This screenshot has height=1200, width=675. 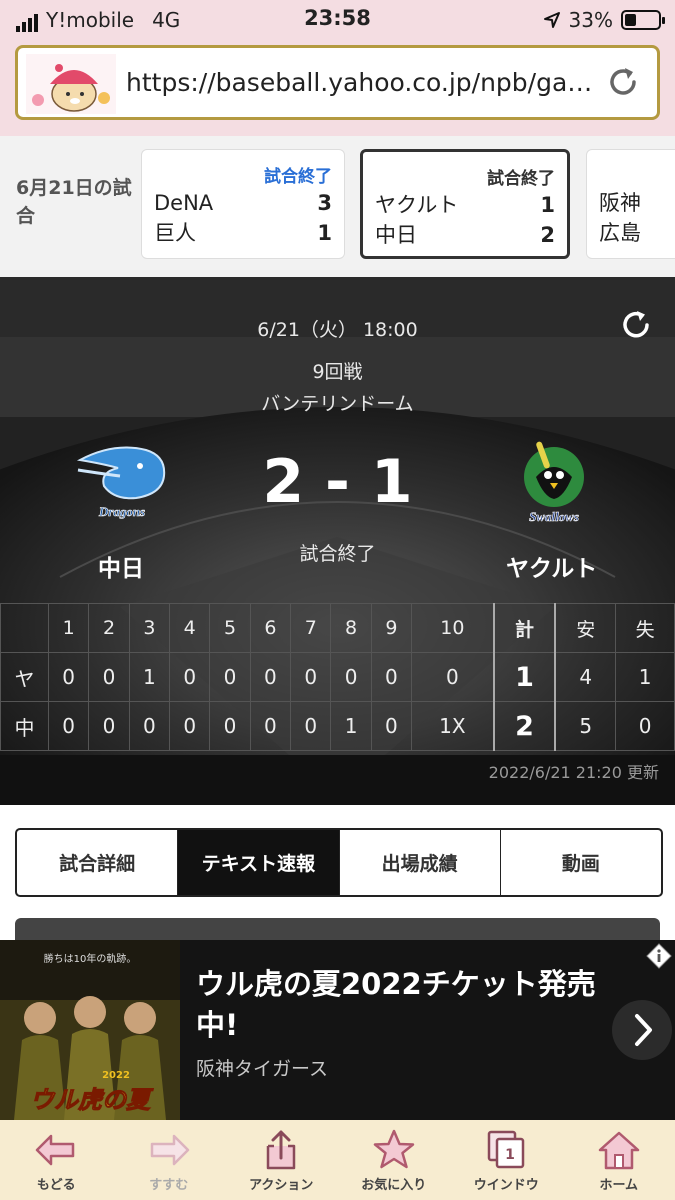 I want to click on location-icon, so click(x=551, y=20).